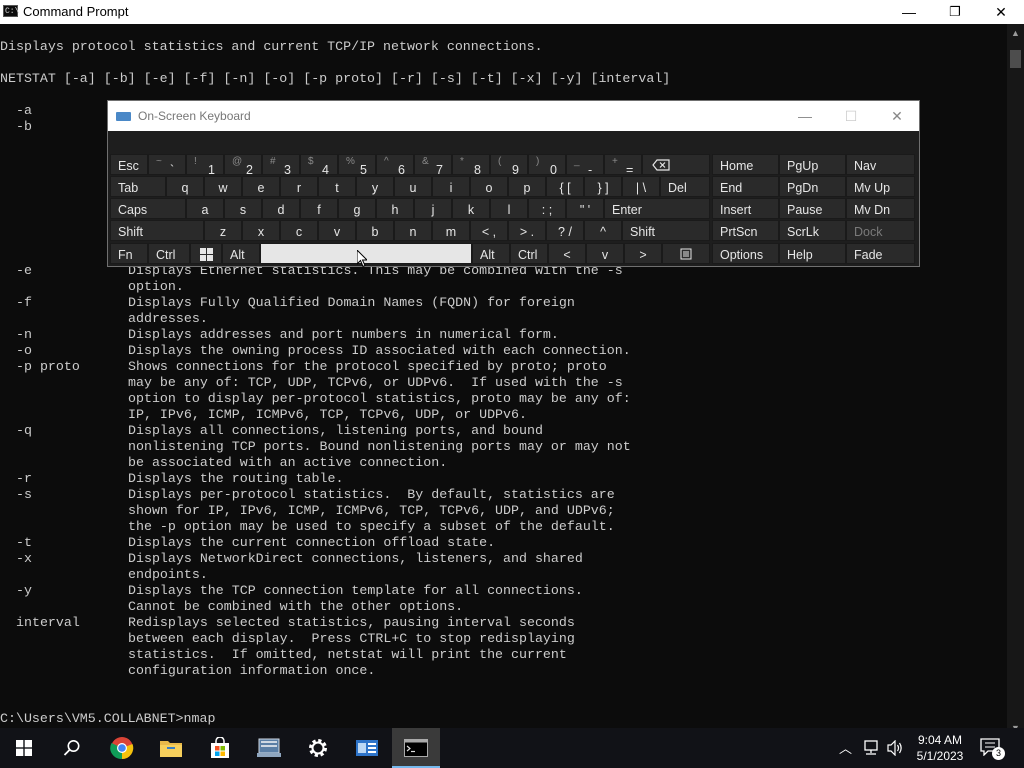 The height and width of the screenshot is (768, 1024). Describe the element at coordinates (547, 208) in the screenshot. I see `key-row3-10: : ;` at that location.